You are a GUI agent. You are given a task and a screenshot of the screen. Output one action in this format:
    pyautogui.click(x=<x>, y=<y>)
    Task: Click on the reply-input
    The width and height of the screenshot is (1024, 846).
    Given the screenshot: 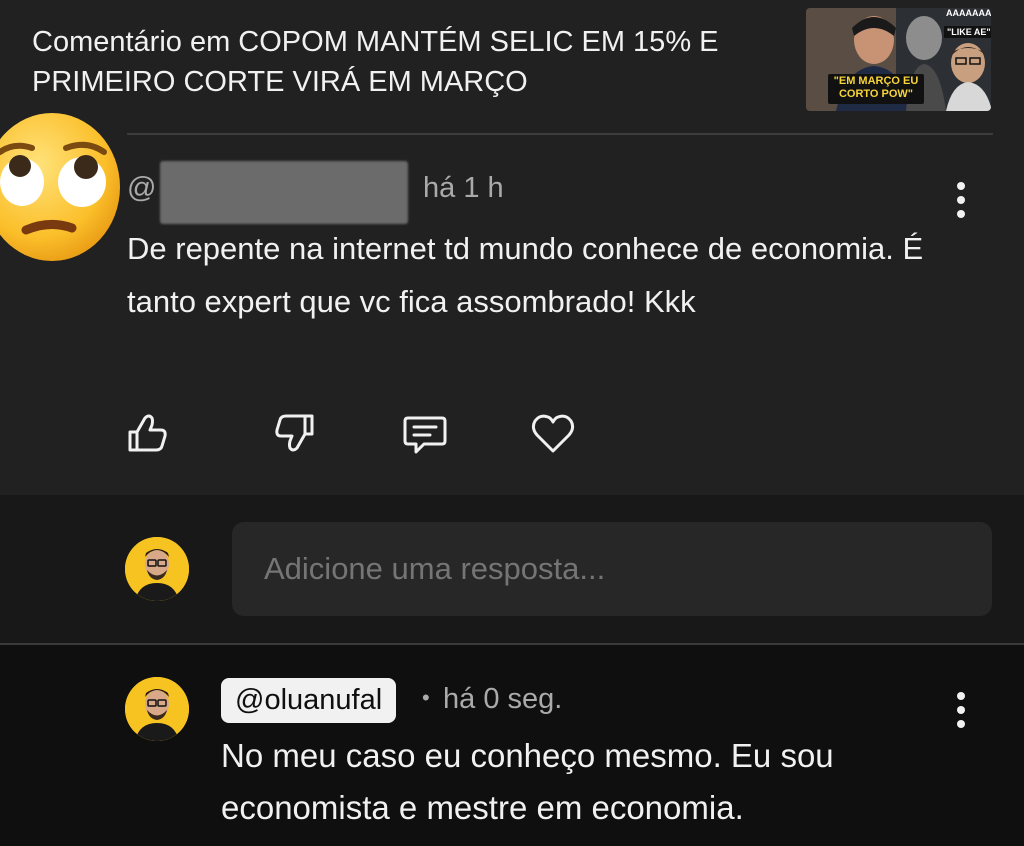 What is the action you would take?
    pyautogui.click(x=612, y=569)
    